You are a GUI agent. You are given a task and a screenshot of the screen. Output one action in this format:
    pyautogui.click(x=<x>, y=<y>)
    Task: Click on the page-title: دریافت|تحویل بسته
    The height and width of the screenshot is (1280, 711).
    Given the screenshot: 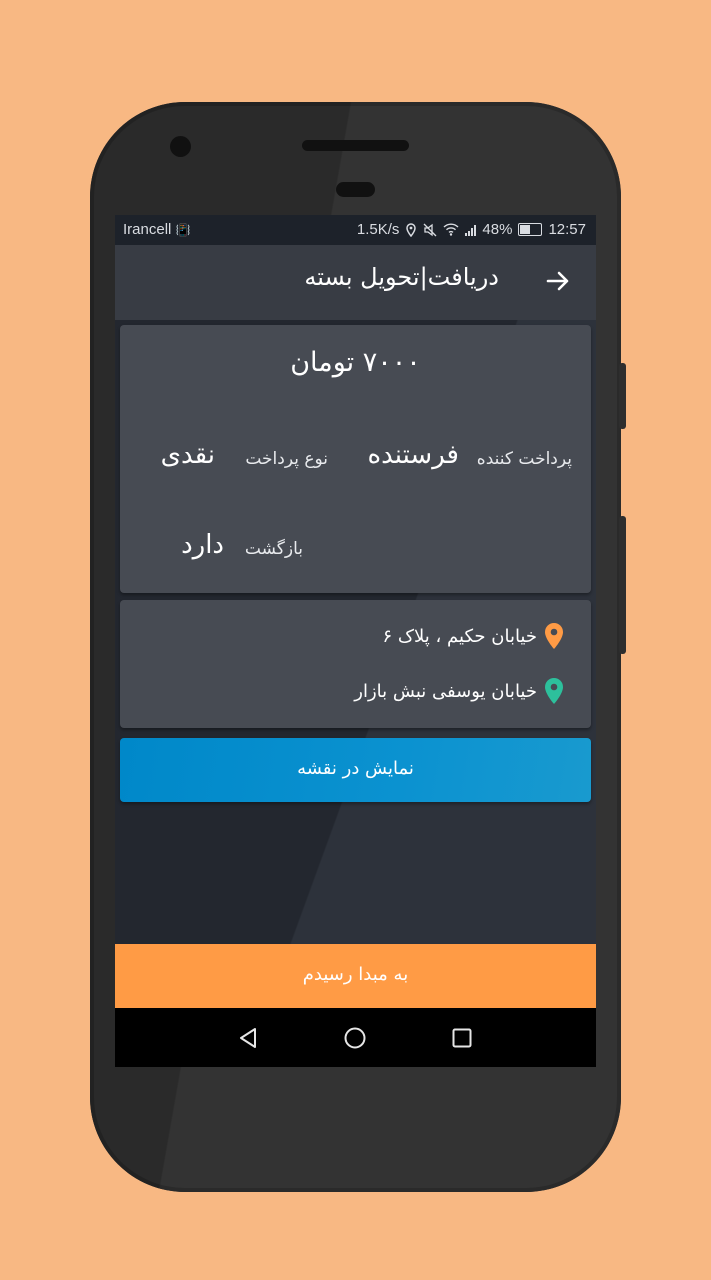 What is the action you would take?
    pyautogui.click(x=401, y=277)
    